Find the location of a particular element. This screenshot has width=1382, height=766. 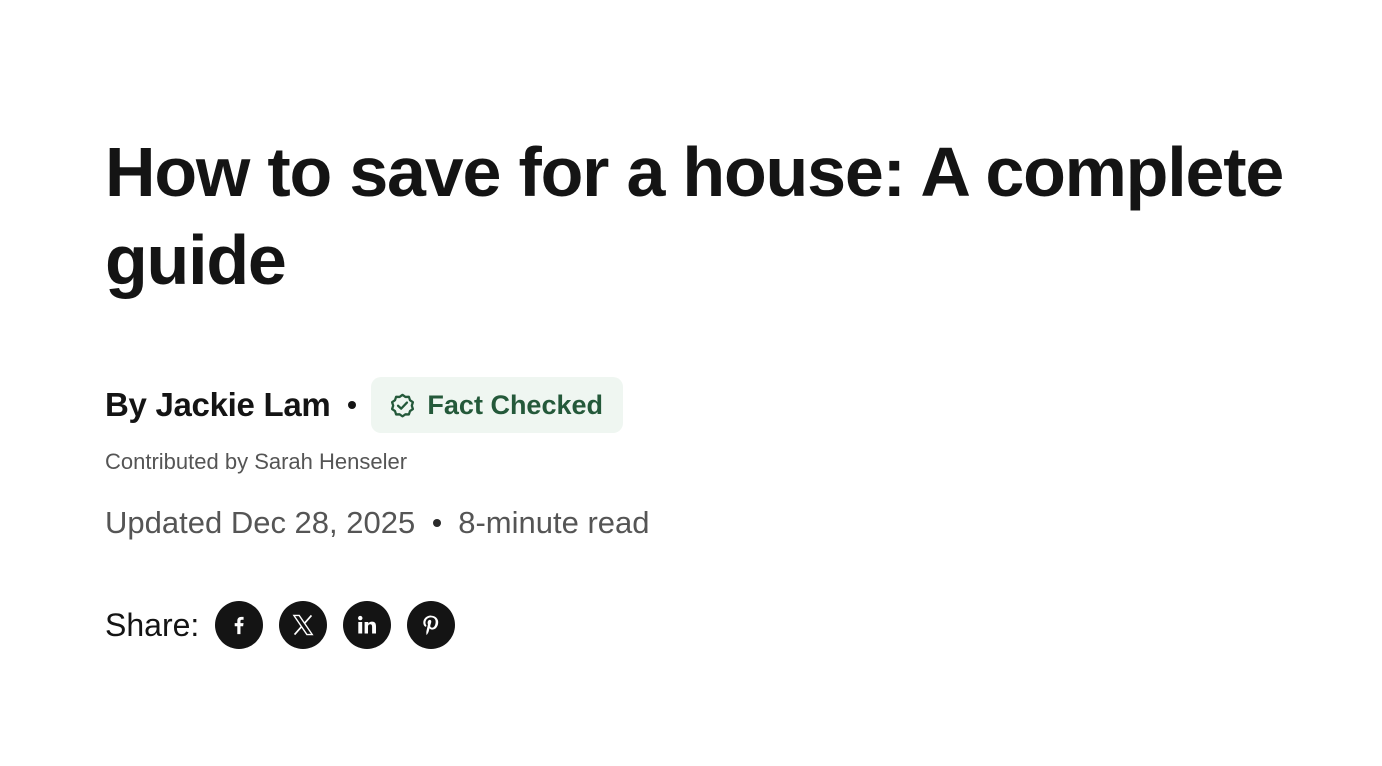

facebook-share-button is located at coordinates (239, 625).